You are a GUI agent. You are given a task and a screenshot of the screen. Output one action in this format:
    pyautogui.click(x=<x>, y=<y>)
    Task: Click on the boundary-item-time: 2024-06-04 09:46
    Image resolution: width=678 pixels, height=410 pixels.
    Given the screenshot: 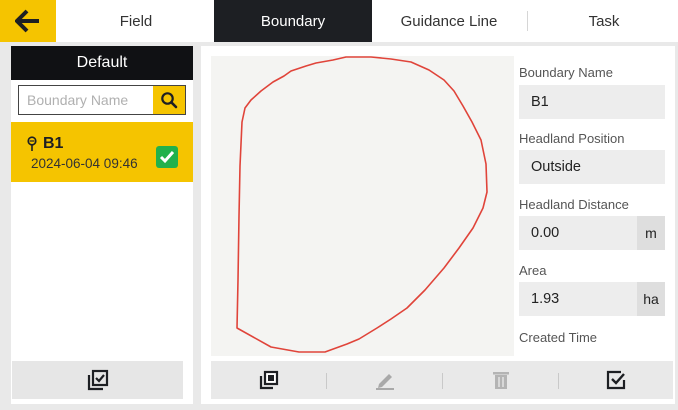 What is the action you would take?
    pyautogui.click(x=84, y=163)
    